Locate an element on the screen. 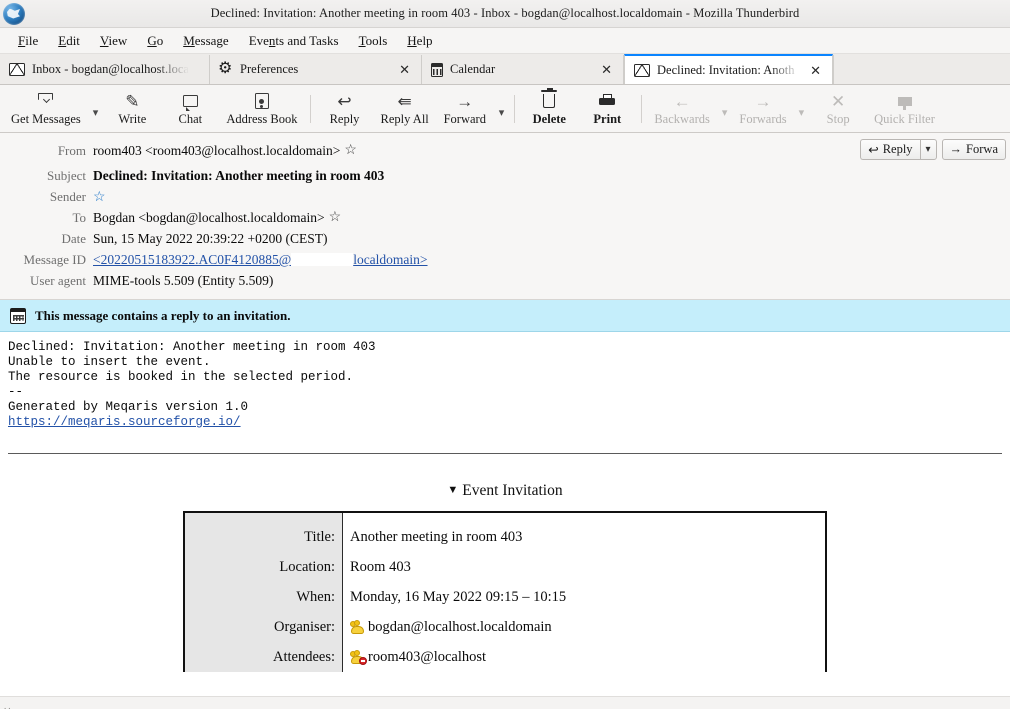  get-messages-button: Get Messages is located at coordinates (46, 109).